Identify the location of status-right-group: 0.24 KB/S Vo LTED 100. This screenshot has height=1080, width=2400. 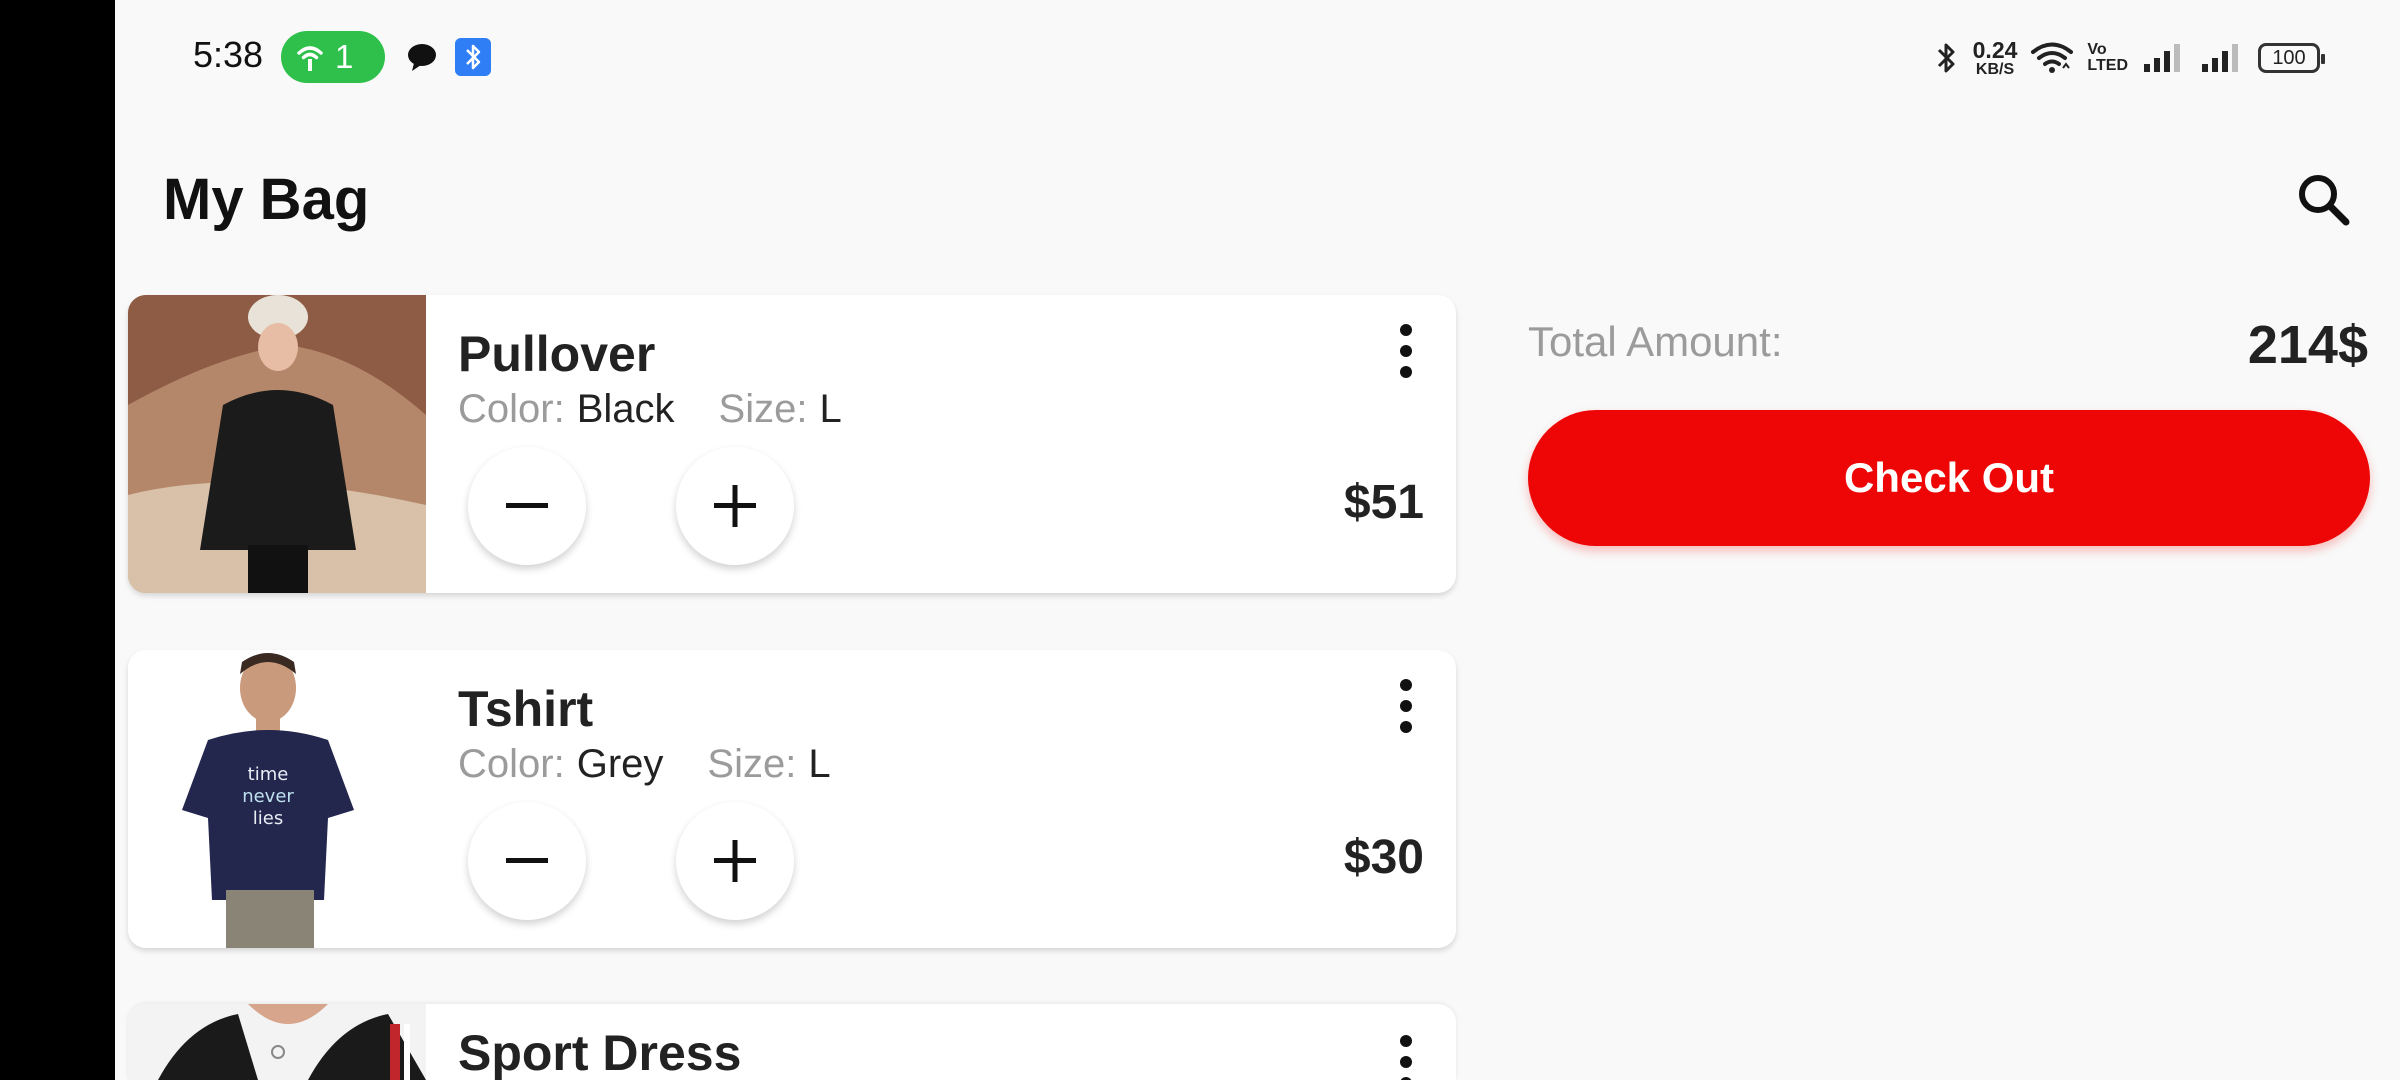
(2130, 58).